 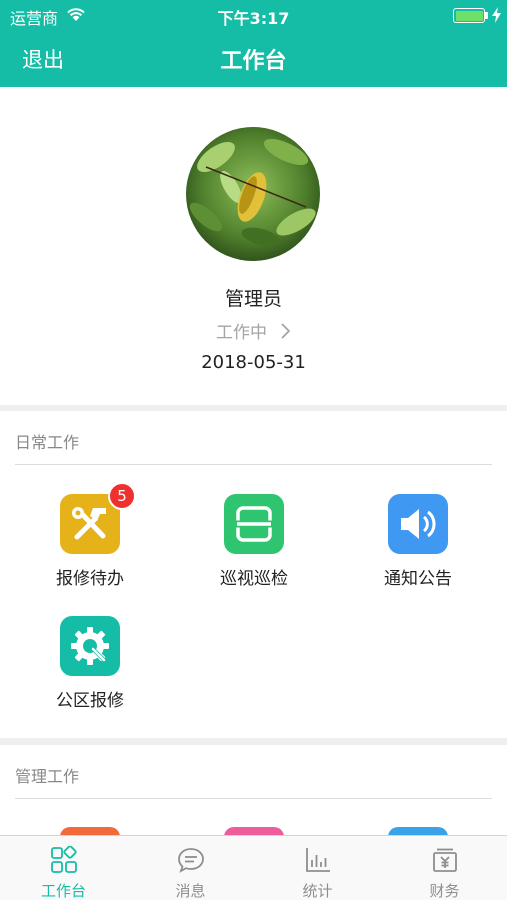 I want to click on tab-finance: 财务, so click(x=444, y=868).